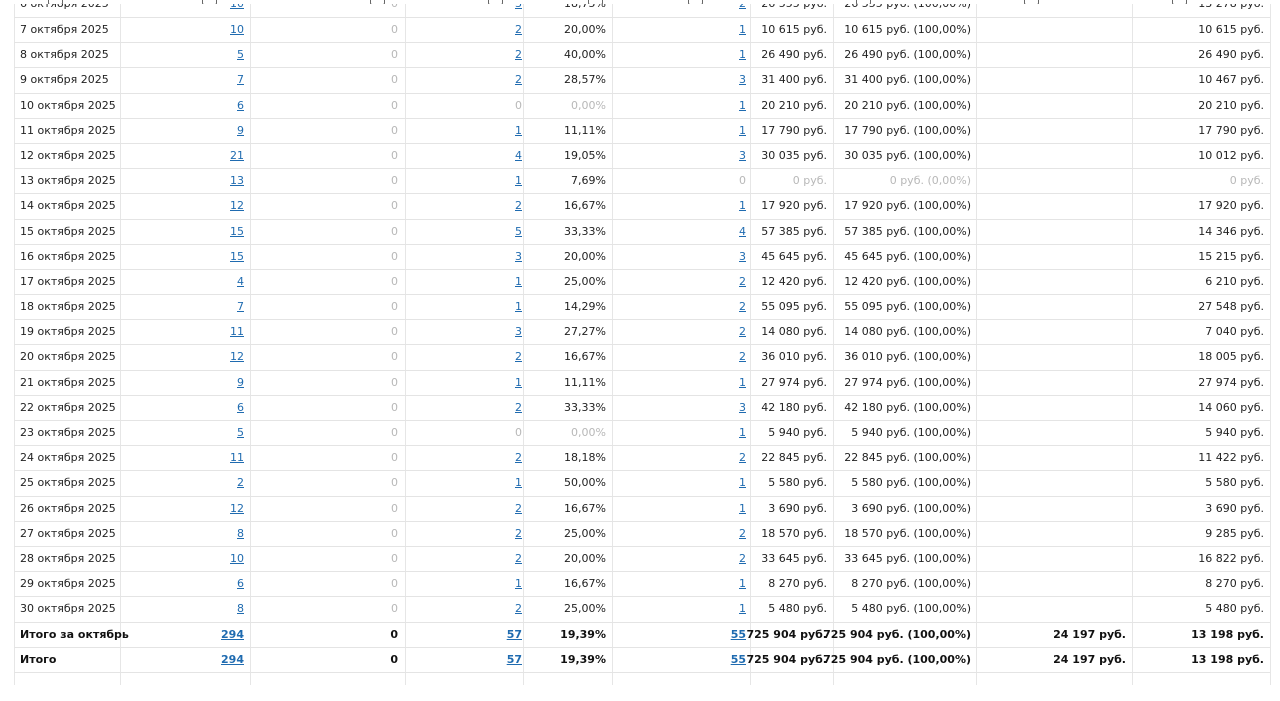 This screenshot has height=701, width=1280. I want to click on cell-avg-check: 10 012 руб., so click(1231, 155).